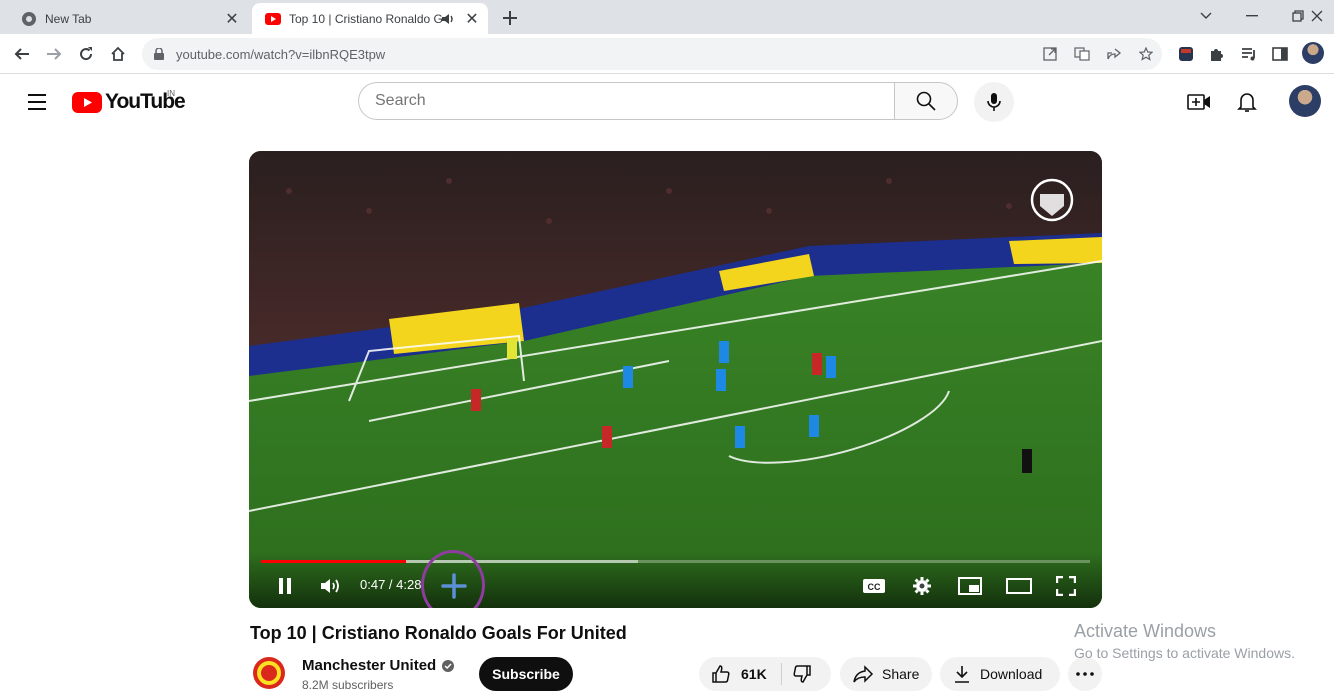 This screenshot has height=698, width=1334. What do you see at coordinates (365, 18) in the screenshot?
I see `tab-title: Top 10 | Cristiano Ronaldo G` at bounding box center [365, 18].